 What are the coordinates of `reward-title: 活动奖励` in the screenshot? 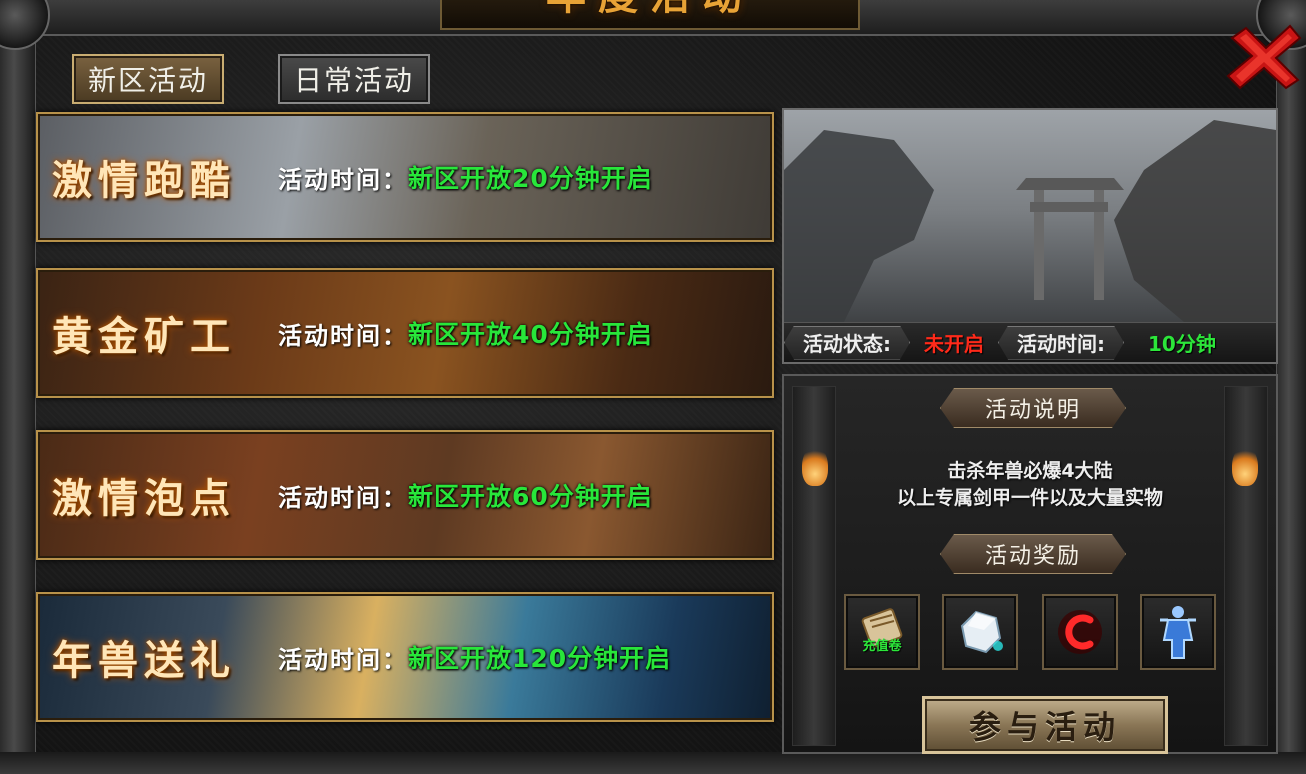 It's located at (1033, 554).